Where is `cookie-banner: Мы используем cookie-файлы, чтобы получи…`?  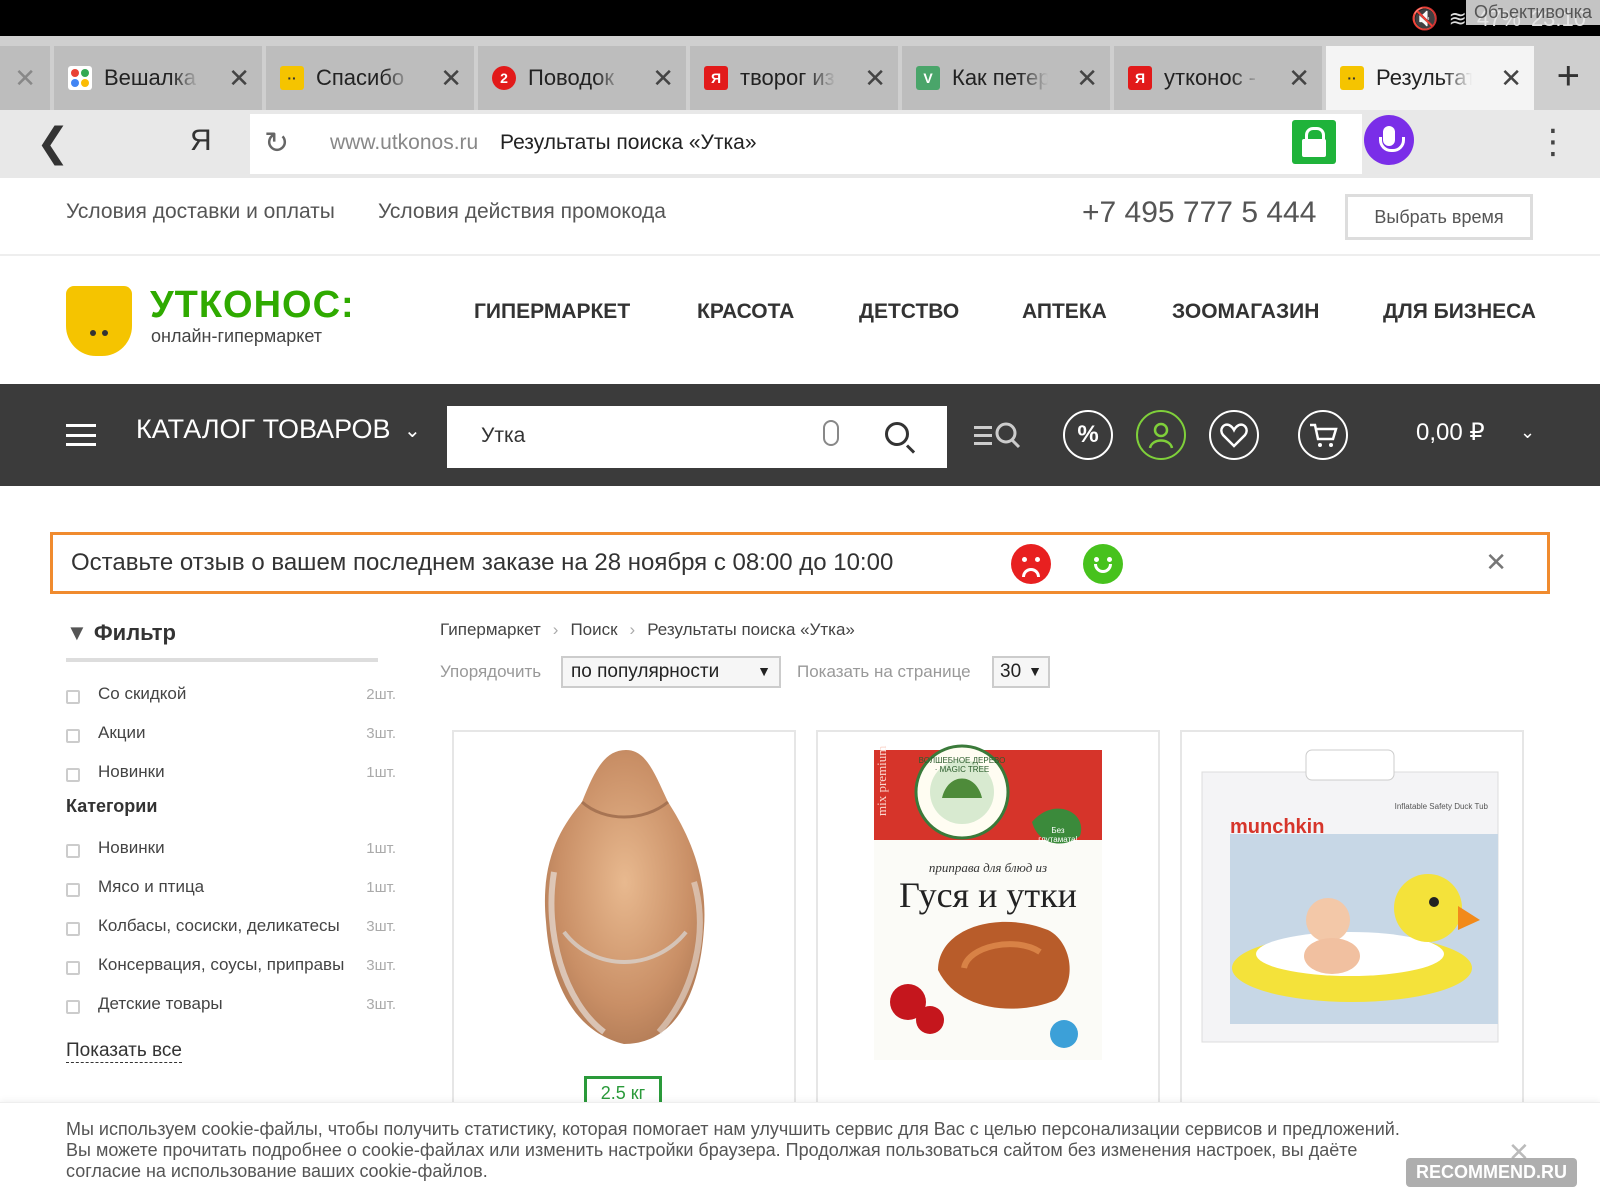
cookie-banner: Мы используем cookie-файлы, чтобы получи… is located at coordinates (800, 1151).